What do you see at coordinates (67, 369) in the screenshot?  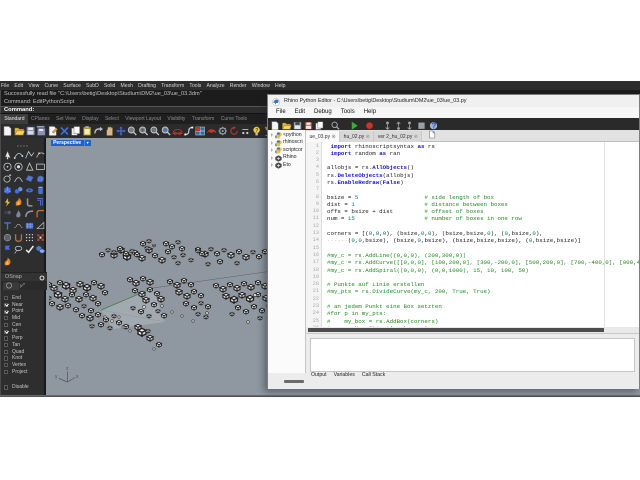 I see `svg-text: z` at bounding box center [67, 369].